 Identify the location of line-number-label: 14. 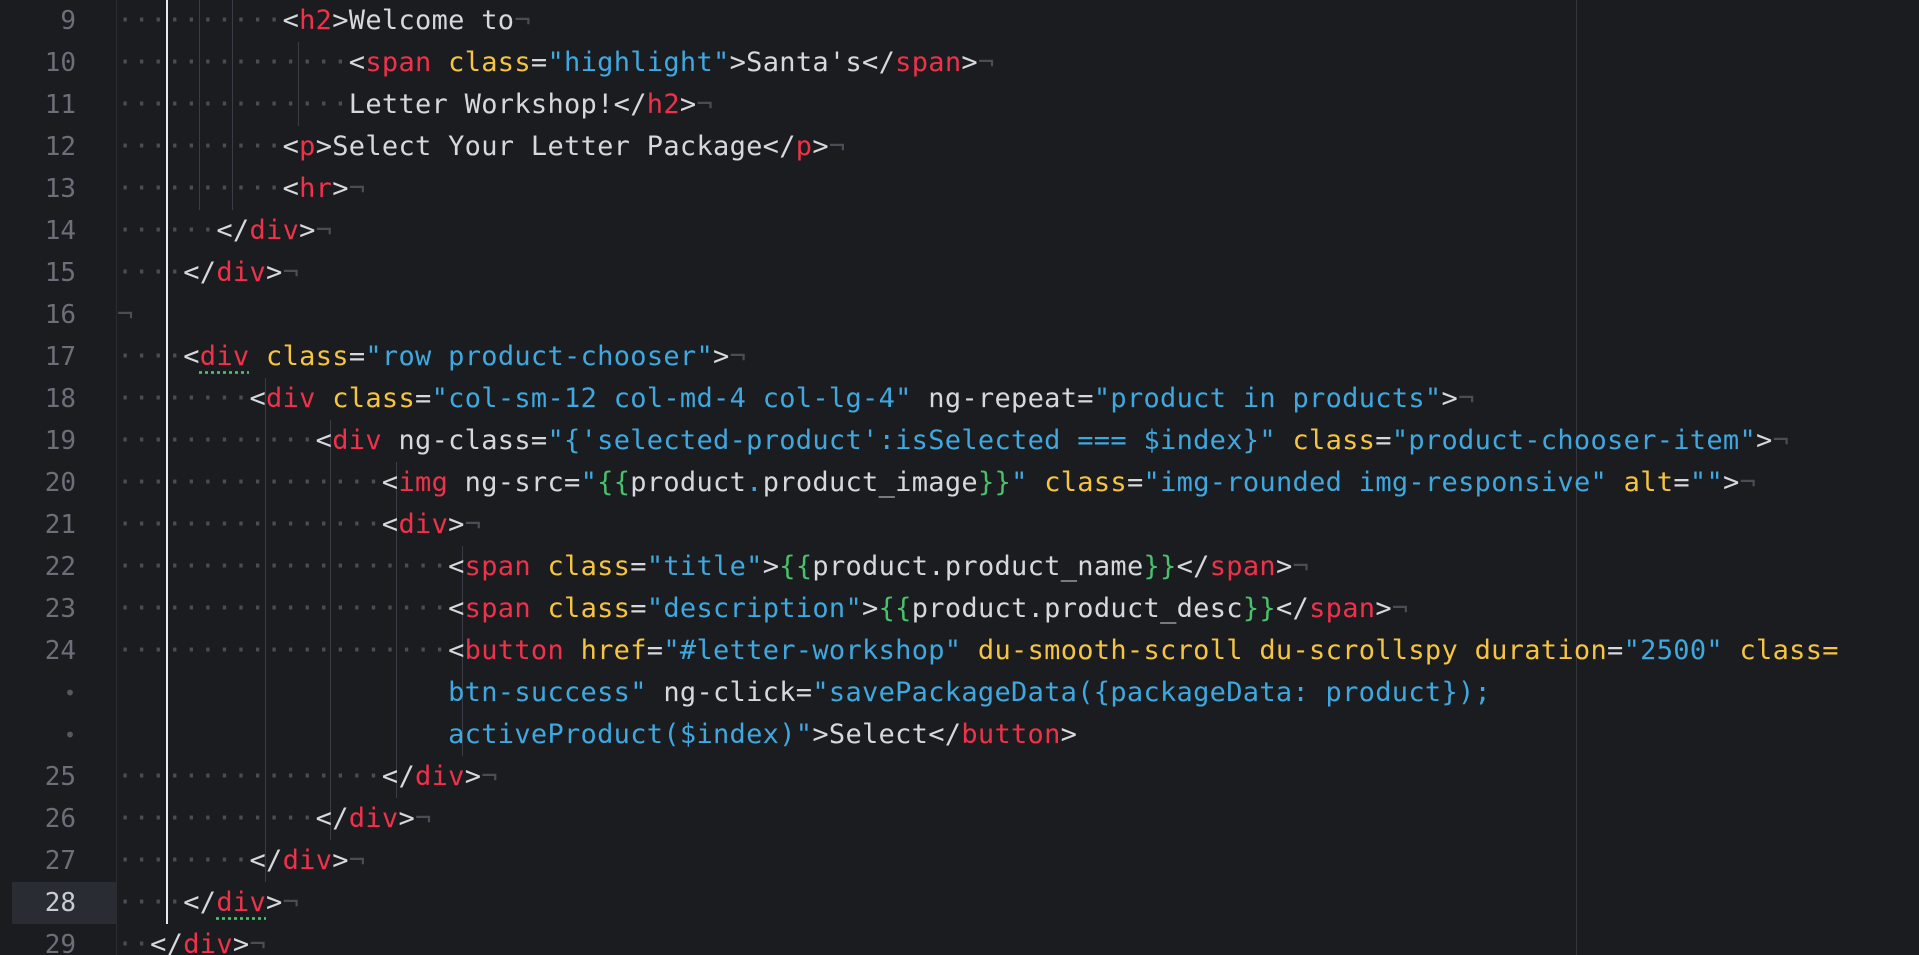
(60, 231).